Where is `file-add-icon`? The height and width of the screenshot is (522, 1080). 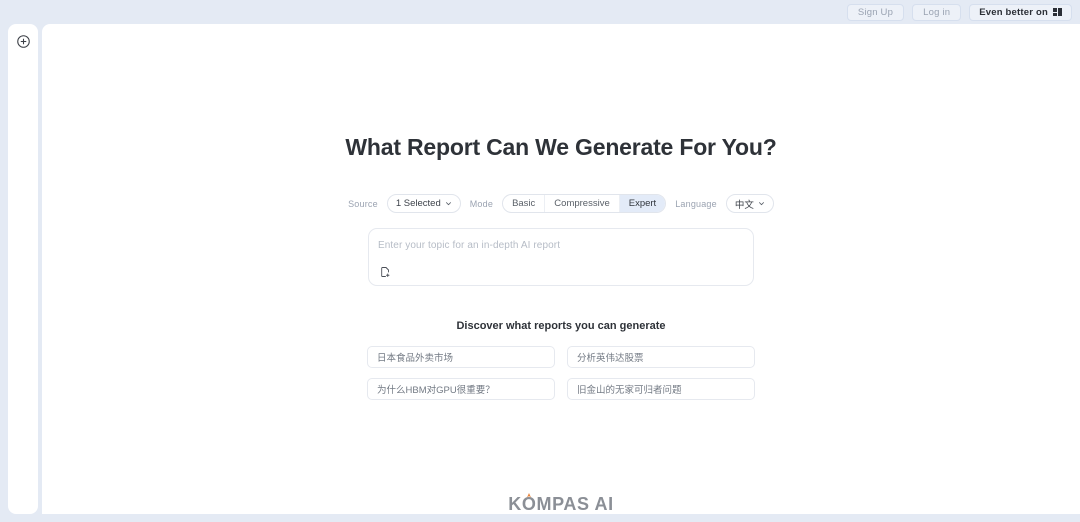
file-add-icon is located at coordinates (384, 271).